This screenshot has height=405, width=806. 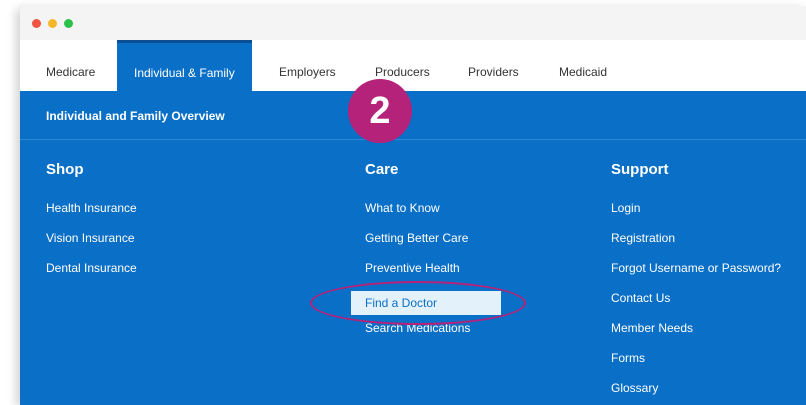 What do you see at coordinates (696, 268) in the screenshot?
I see `support-link-forgot-credentials: Forgot Username or Password?` at bounding box center [696, 268].